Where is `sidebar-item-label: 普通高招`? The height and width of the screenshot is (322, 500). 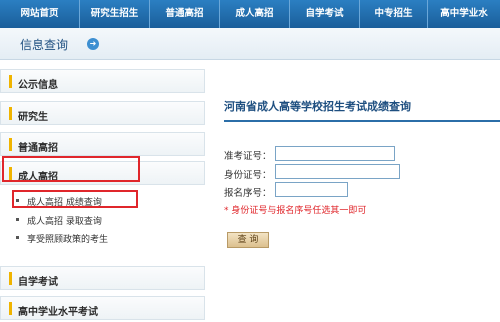
sidebar-item-label: 普通高招 is located at coordinates (38, 148).